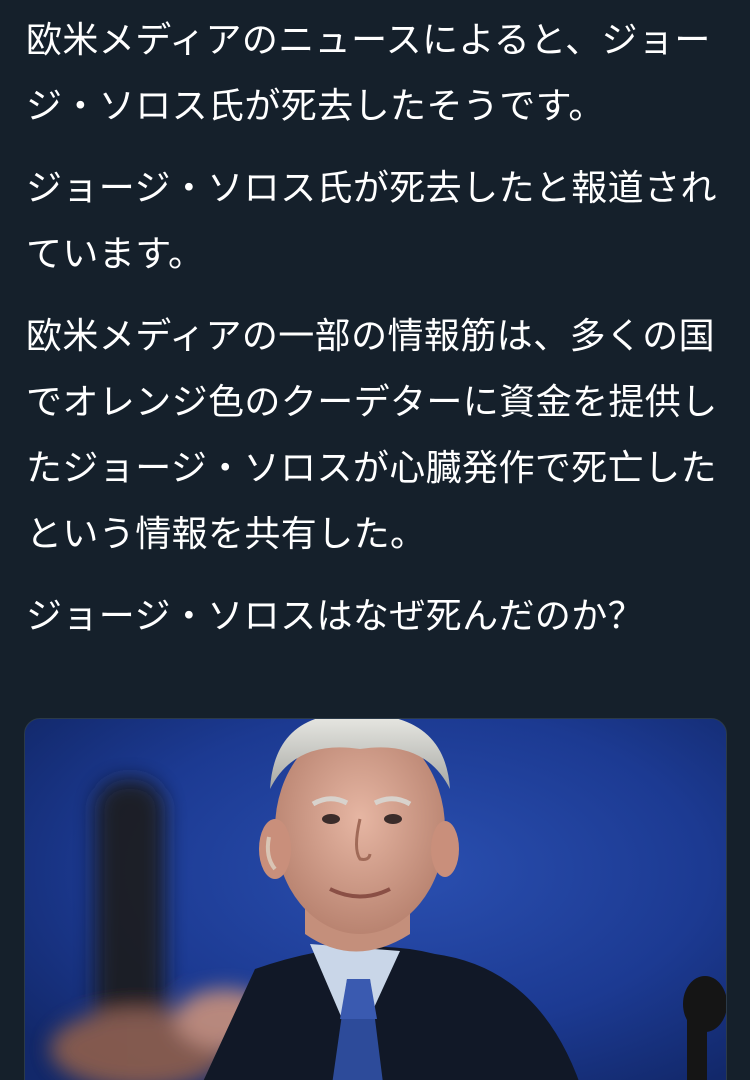 This screenshot has width=750, height=1080. Describe the element at coordinates (371, 221) in the screenshot. I see `tweet-paragraph-2: ジョージ・ソロス氏が死去したと報道されています。` at that location.